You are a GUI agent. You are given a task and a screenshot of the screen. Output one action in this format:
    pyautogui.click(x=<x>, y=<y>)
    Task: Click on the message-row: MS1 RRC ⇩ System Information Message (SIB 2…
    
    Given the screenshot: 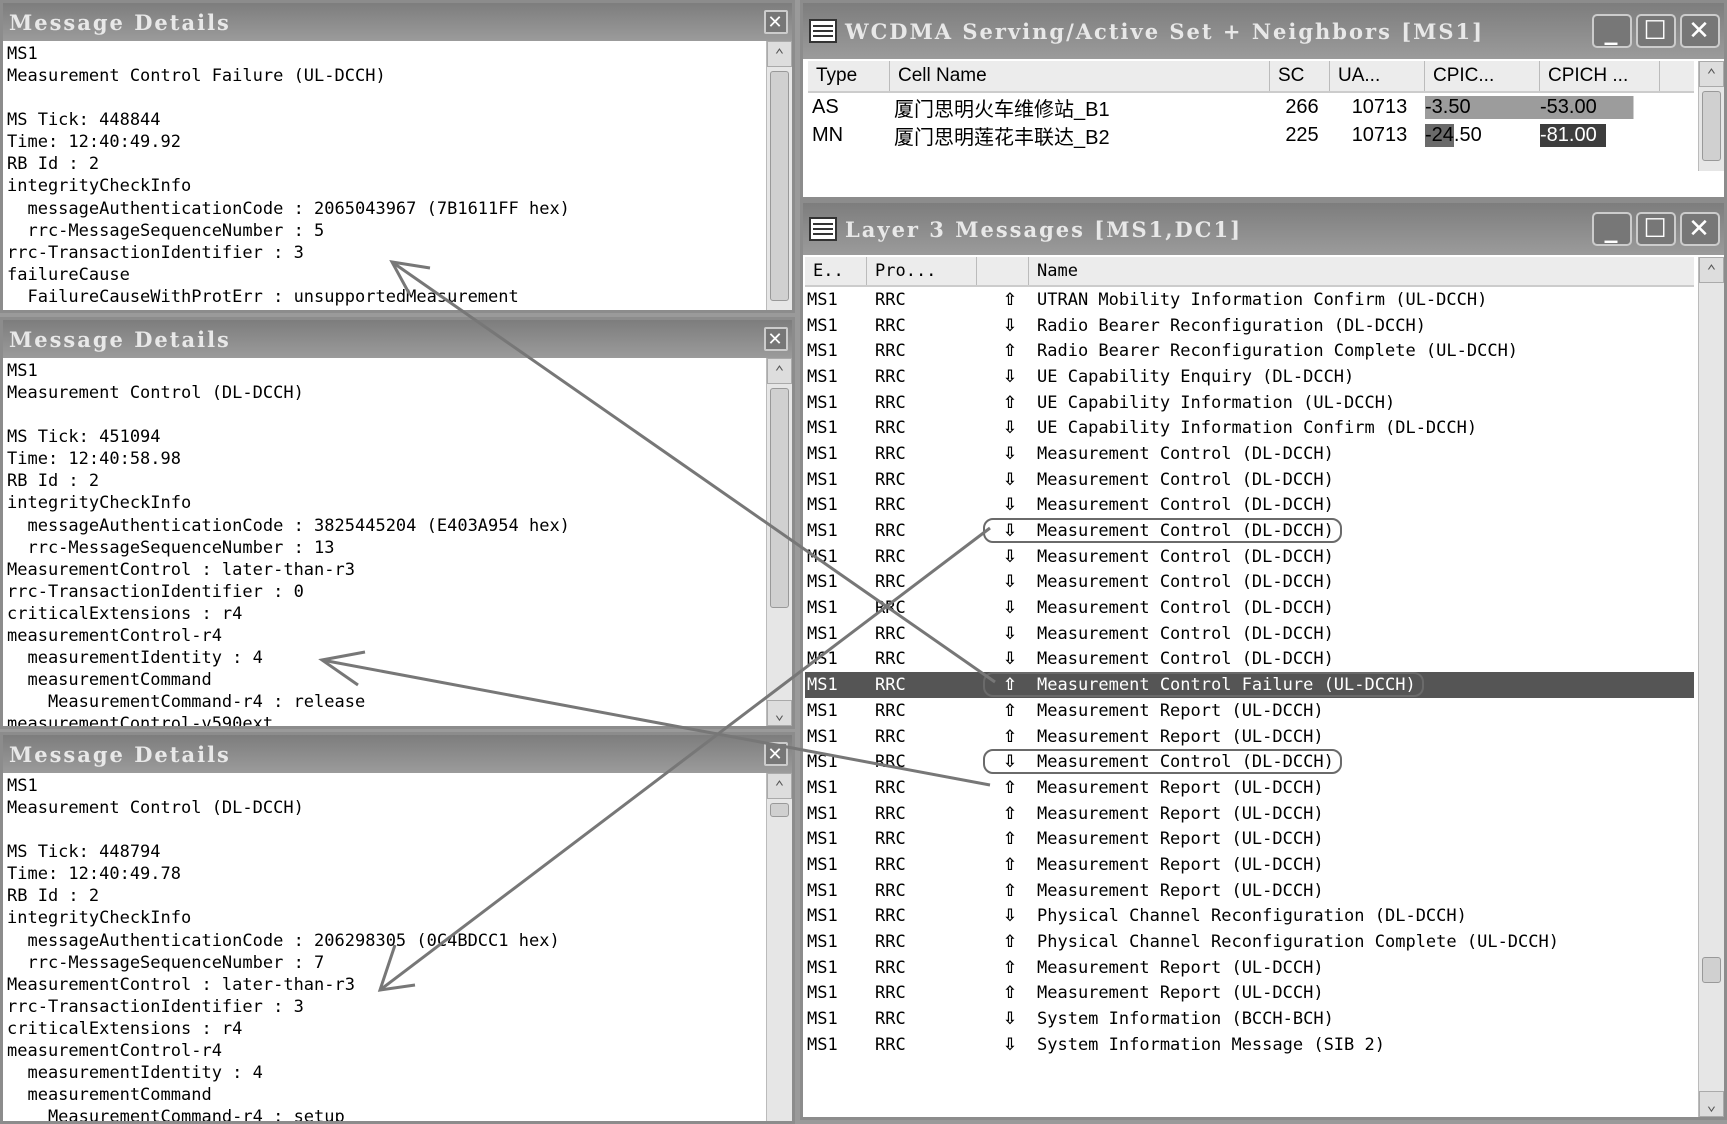 What is the action you would take?
    pyautogui.click(x=1249, y=1045)
    